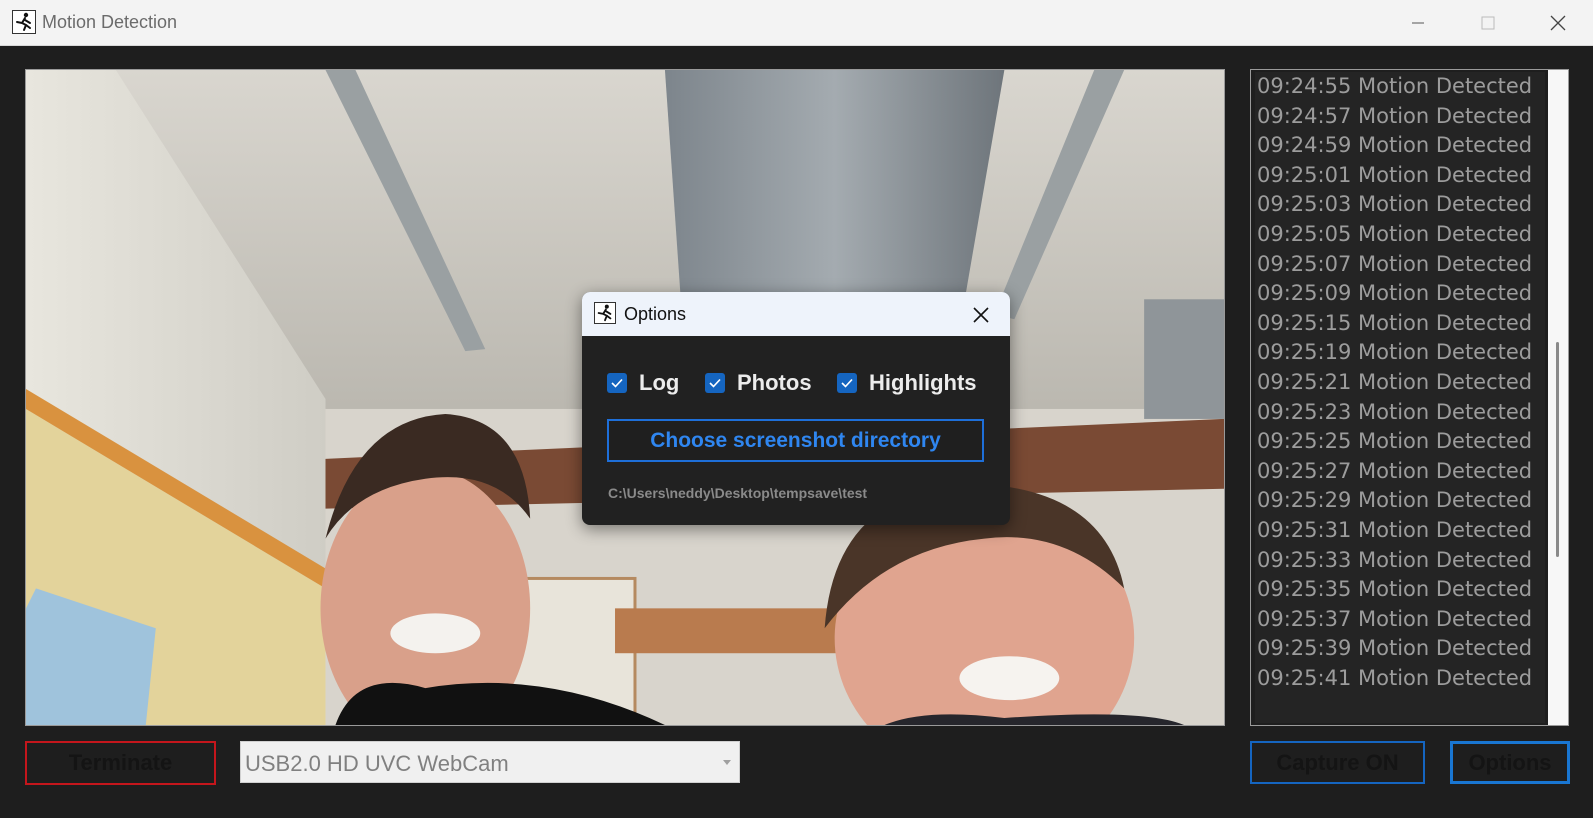 The image size is (1593, 818). What do you see at coordinates (1395, 174) in the screenshot?
I see `log-entry: 09:25:01 Motion Detected` at bounding box center [1395, 174].